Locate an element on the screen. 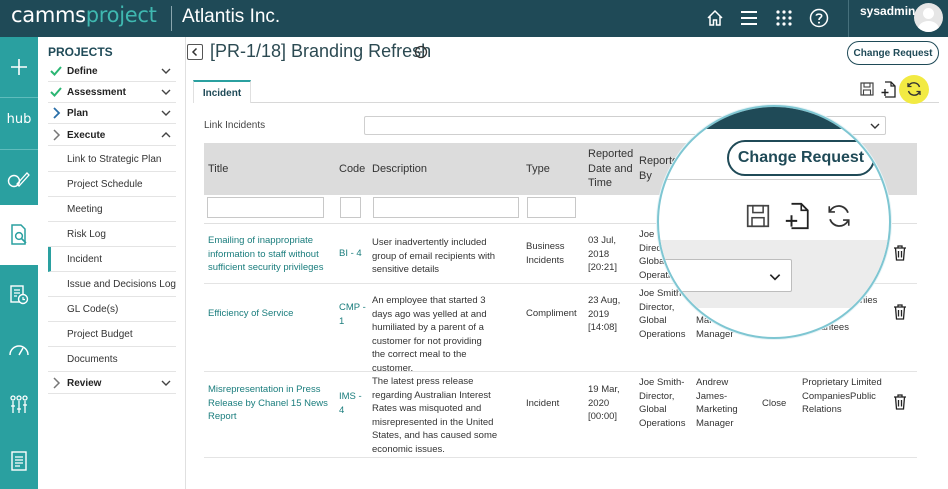  calendar-report-icon is located at coordinates (19, 295).